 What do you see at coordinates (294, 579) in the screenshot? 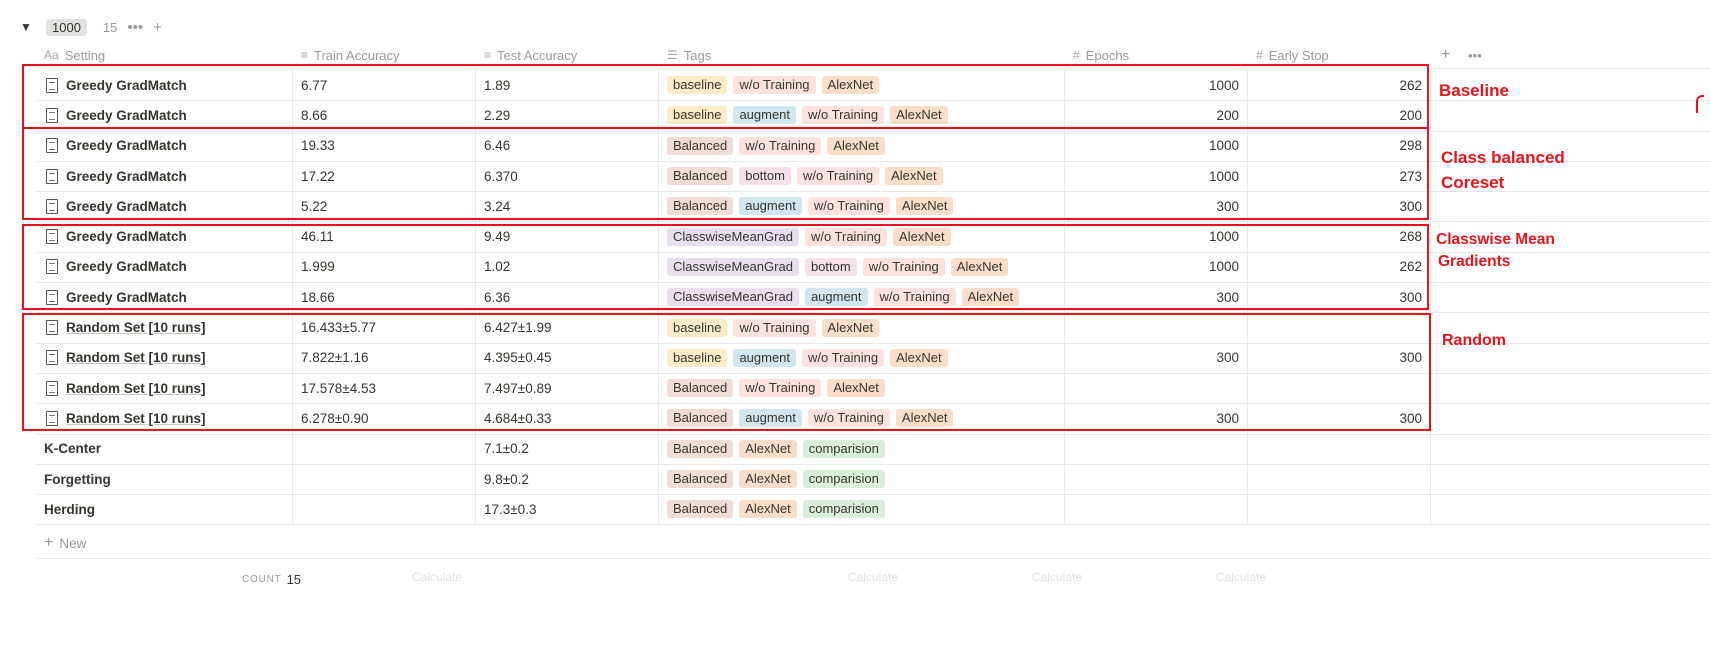
I see `count-value: 15` at bounding box center [294, 579].